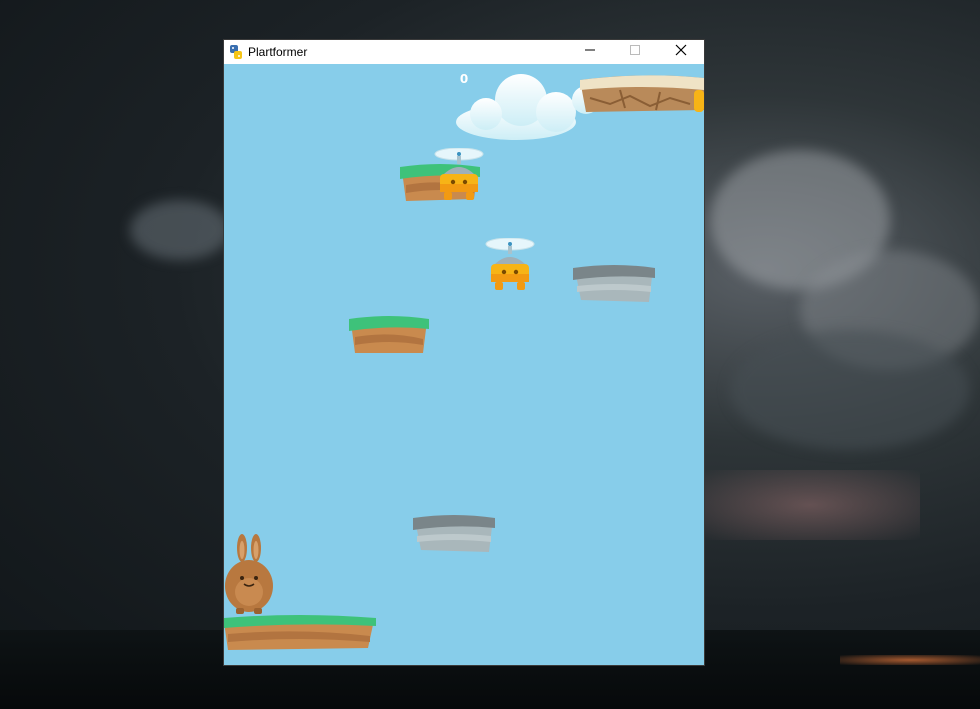 The image size is (980, 709). Describe the element at coordinates (278, 52) in the screenshot. I see `window-title: Plartformer` at that location.